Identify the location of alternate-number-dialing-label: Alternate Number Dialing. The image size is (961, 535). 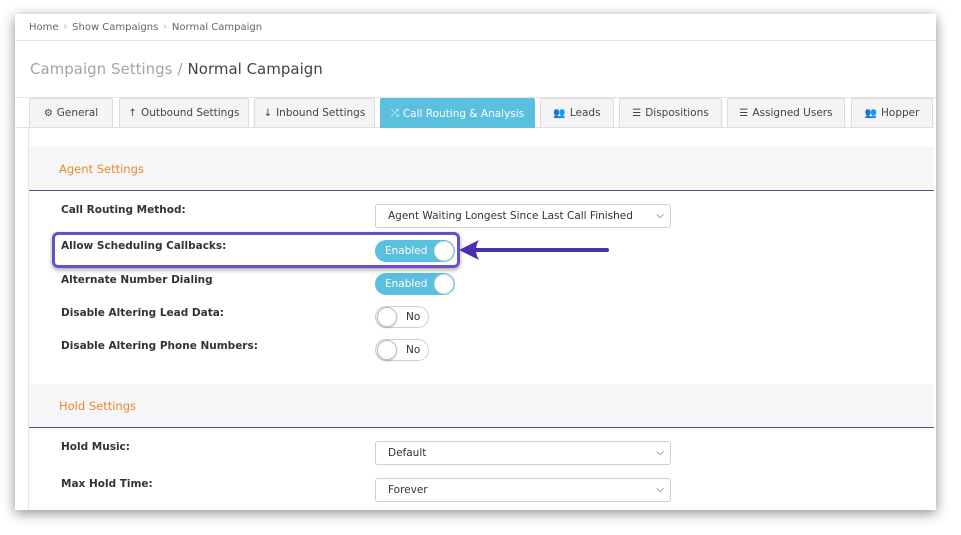
(137, 280).